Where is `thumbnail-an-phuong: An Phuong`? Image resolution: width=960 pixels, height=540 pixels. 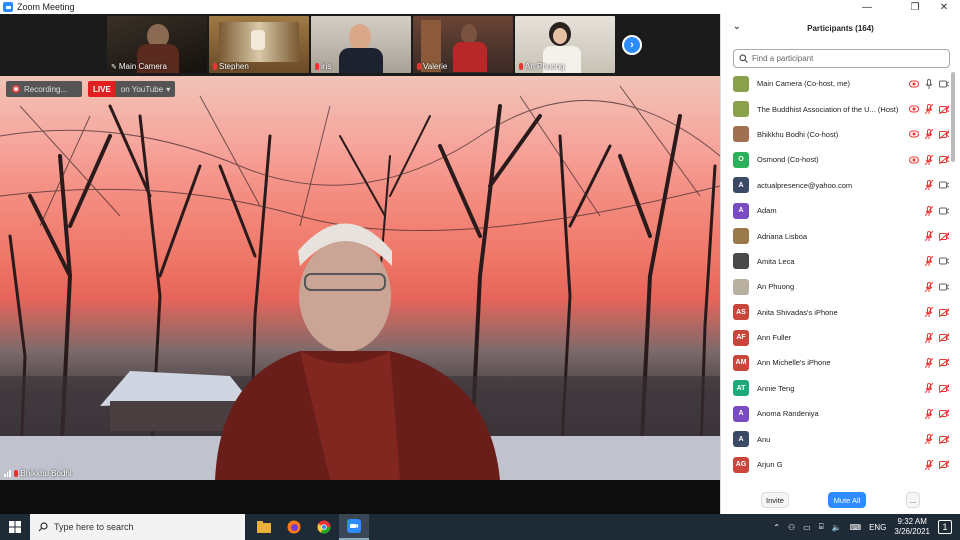 thumbnail-an-phuong: An Phuong is located at coordinates (565, 44).